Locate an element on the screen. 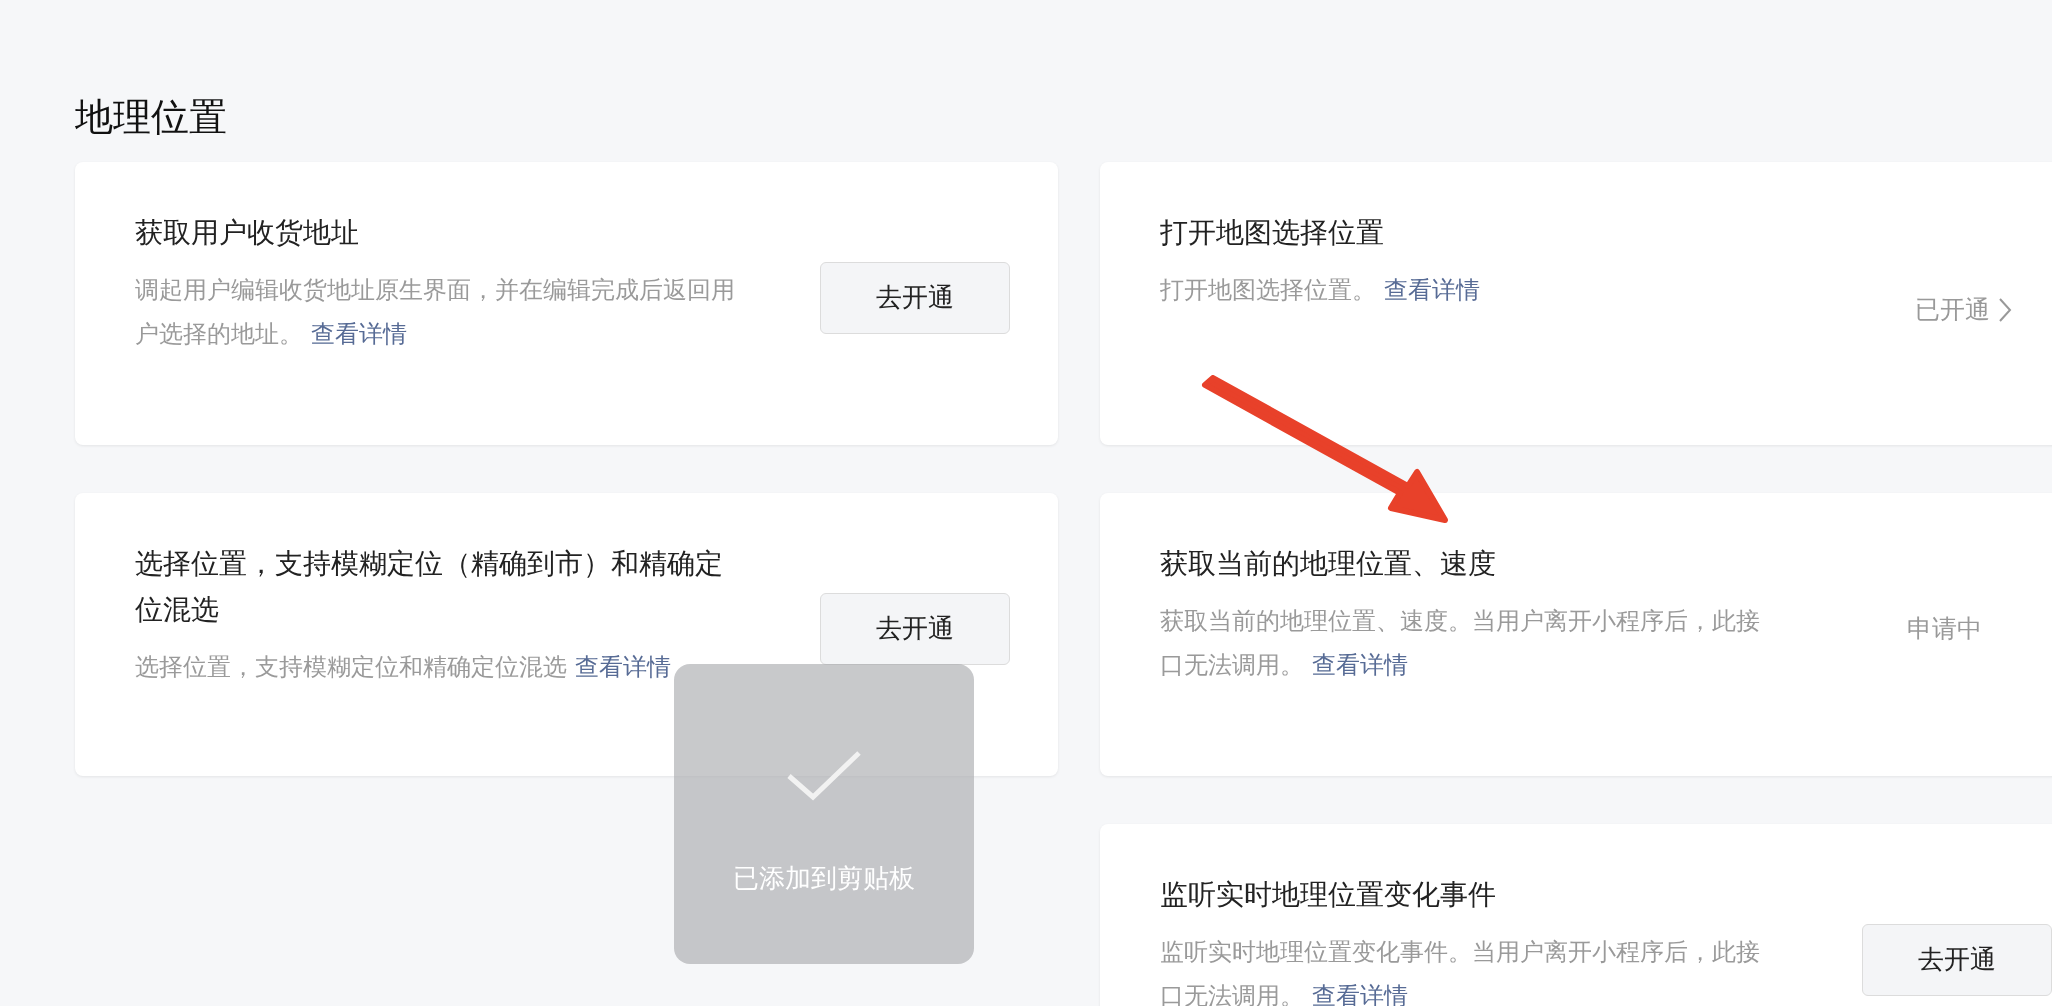  card-description: 获取当前的地理位置、速度。当用户离开小程序后，此接口无法调用。 查看详情 is located at coordinates (1460, 643).